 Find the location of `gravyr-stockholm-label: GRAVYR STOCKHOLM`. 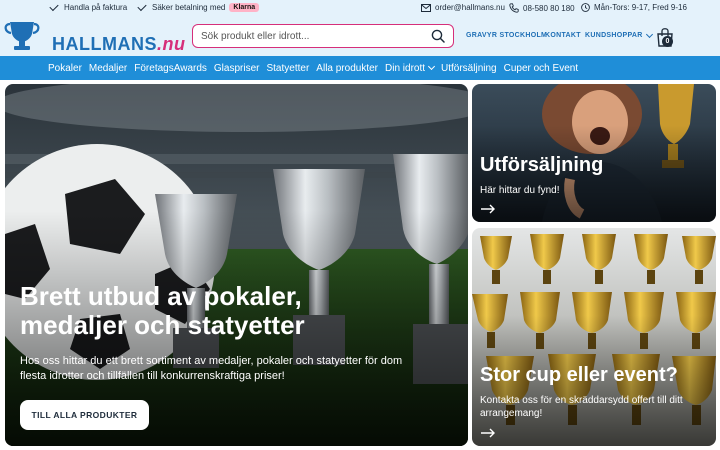

gravyr-stockholm-label: GRAVYR STOCKHOLM is located at coordinates (507, 35).